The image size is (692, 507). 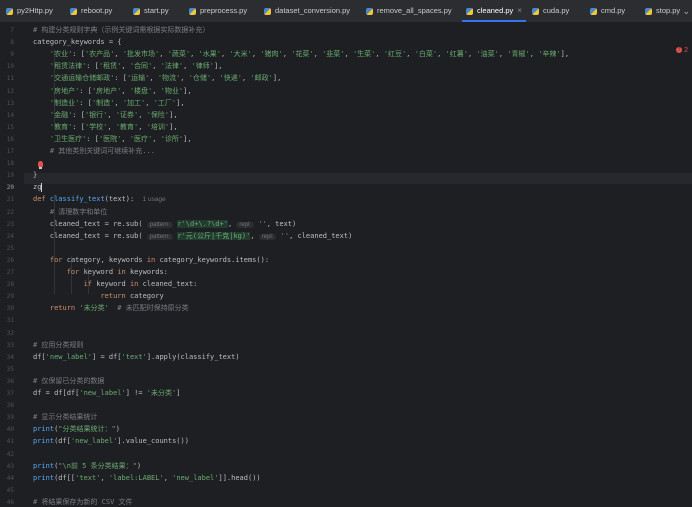 I want to click on code-line: df = df[df['new_label'] != '未分类'], so click(x=106, y=393).